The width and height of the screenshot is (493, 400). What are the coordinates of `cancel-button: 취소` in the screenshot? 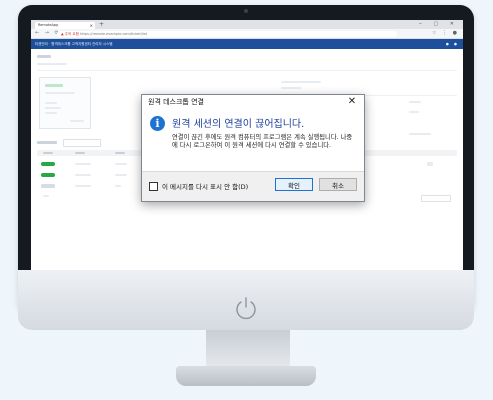 It's located at (338, 184).